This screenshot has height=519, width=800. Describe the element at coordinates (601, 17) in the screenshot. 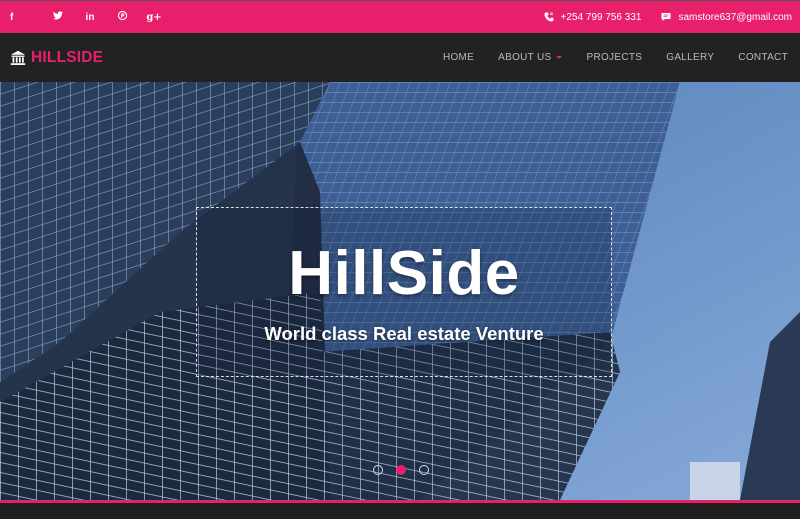

I see `phone-number: +254 799 756 331` at that location.